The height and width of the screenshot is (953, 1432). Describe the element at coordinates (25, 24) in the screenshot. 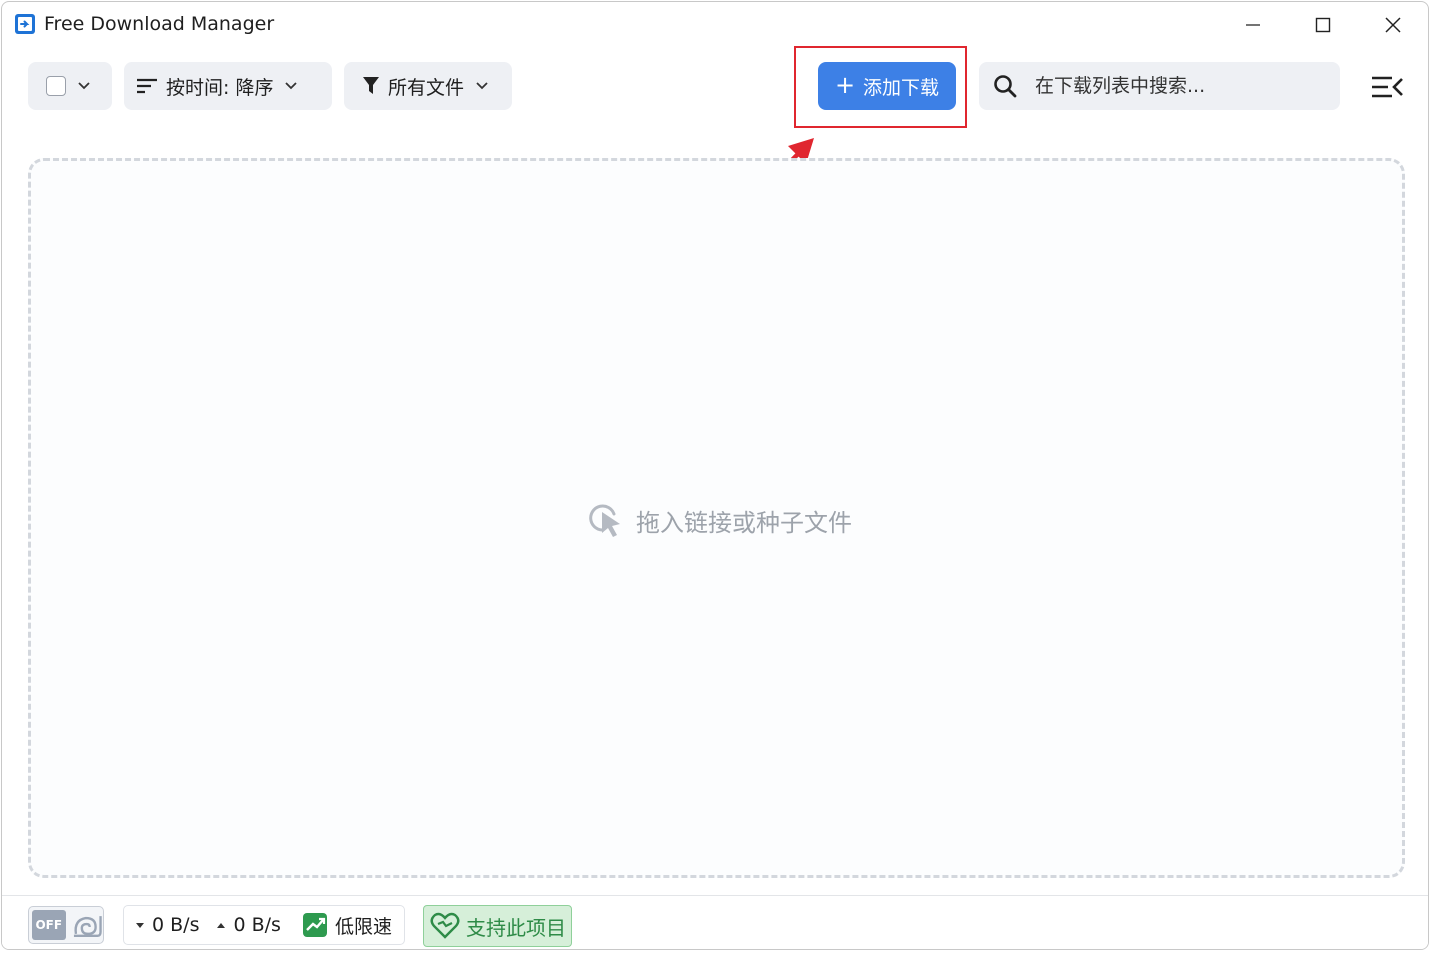

I see `app-logo-icon` at that location.